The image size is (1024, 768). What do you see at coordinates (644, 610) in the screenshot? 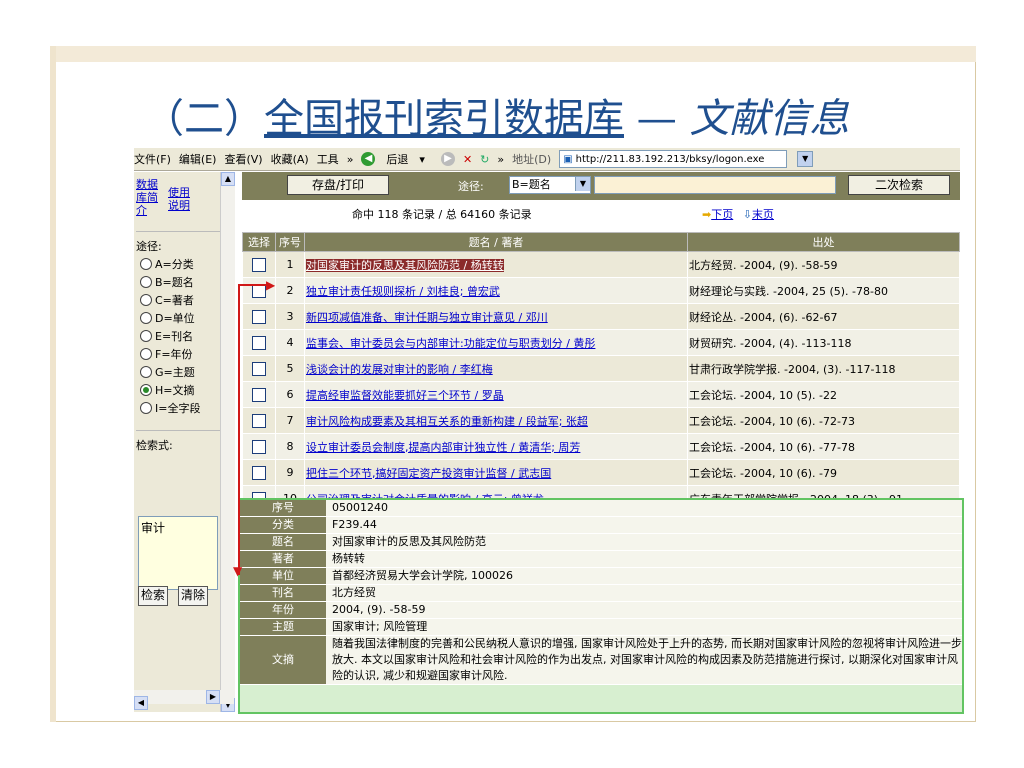
I see `detail-value: 2004, (9). -58-59` at bounding box center [644, 610].